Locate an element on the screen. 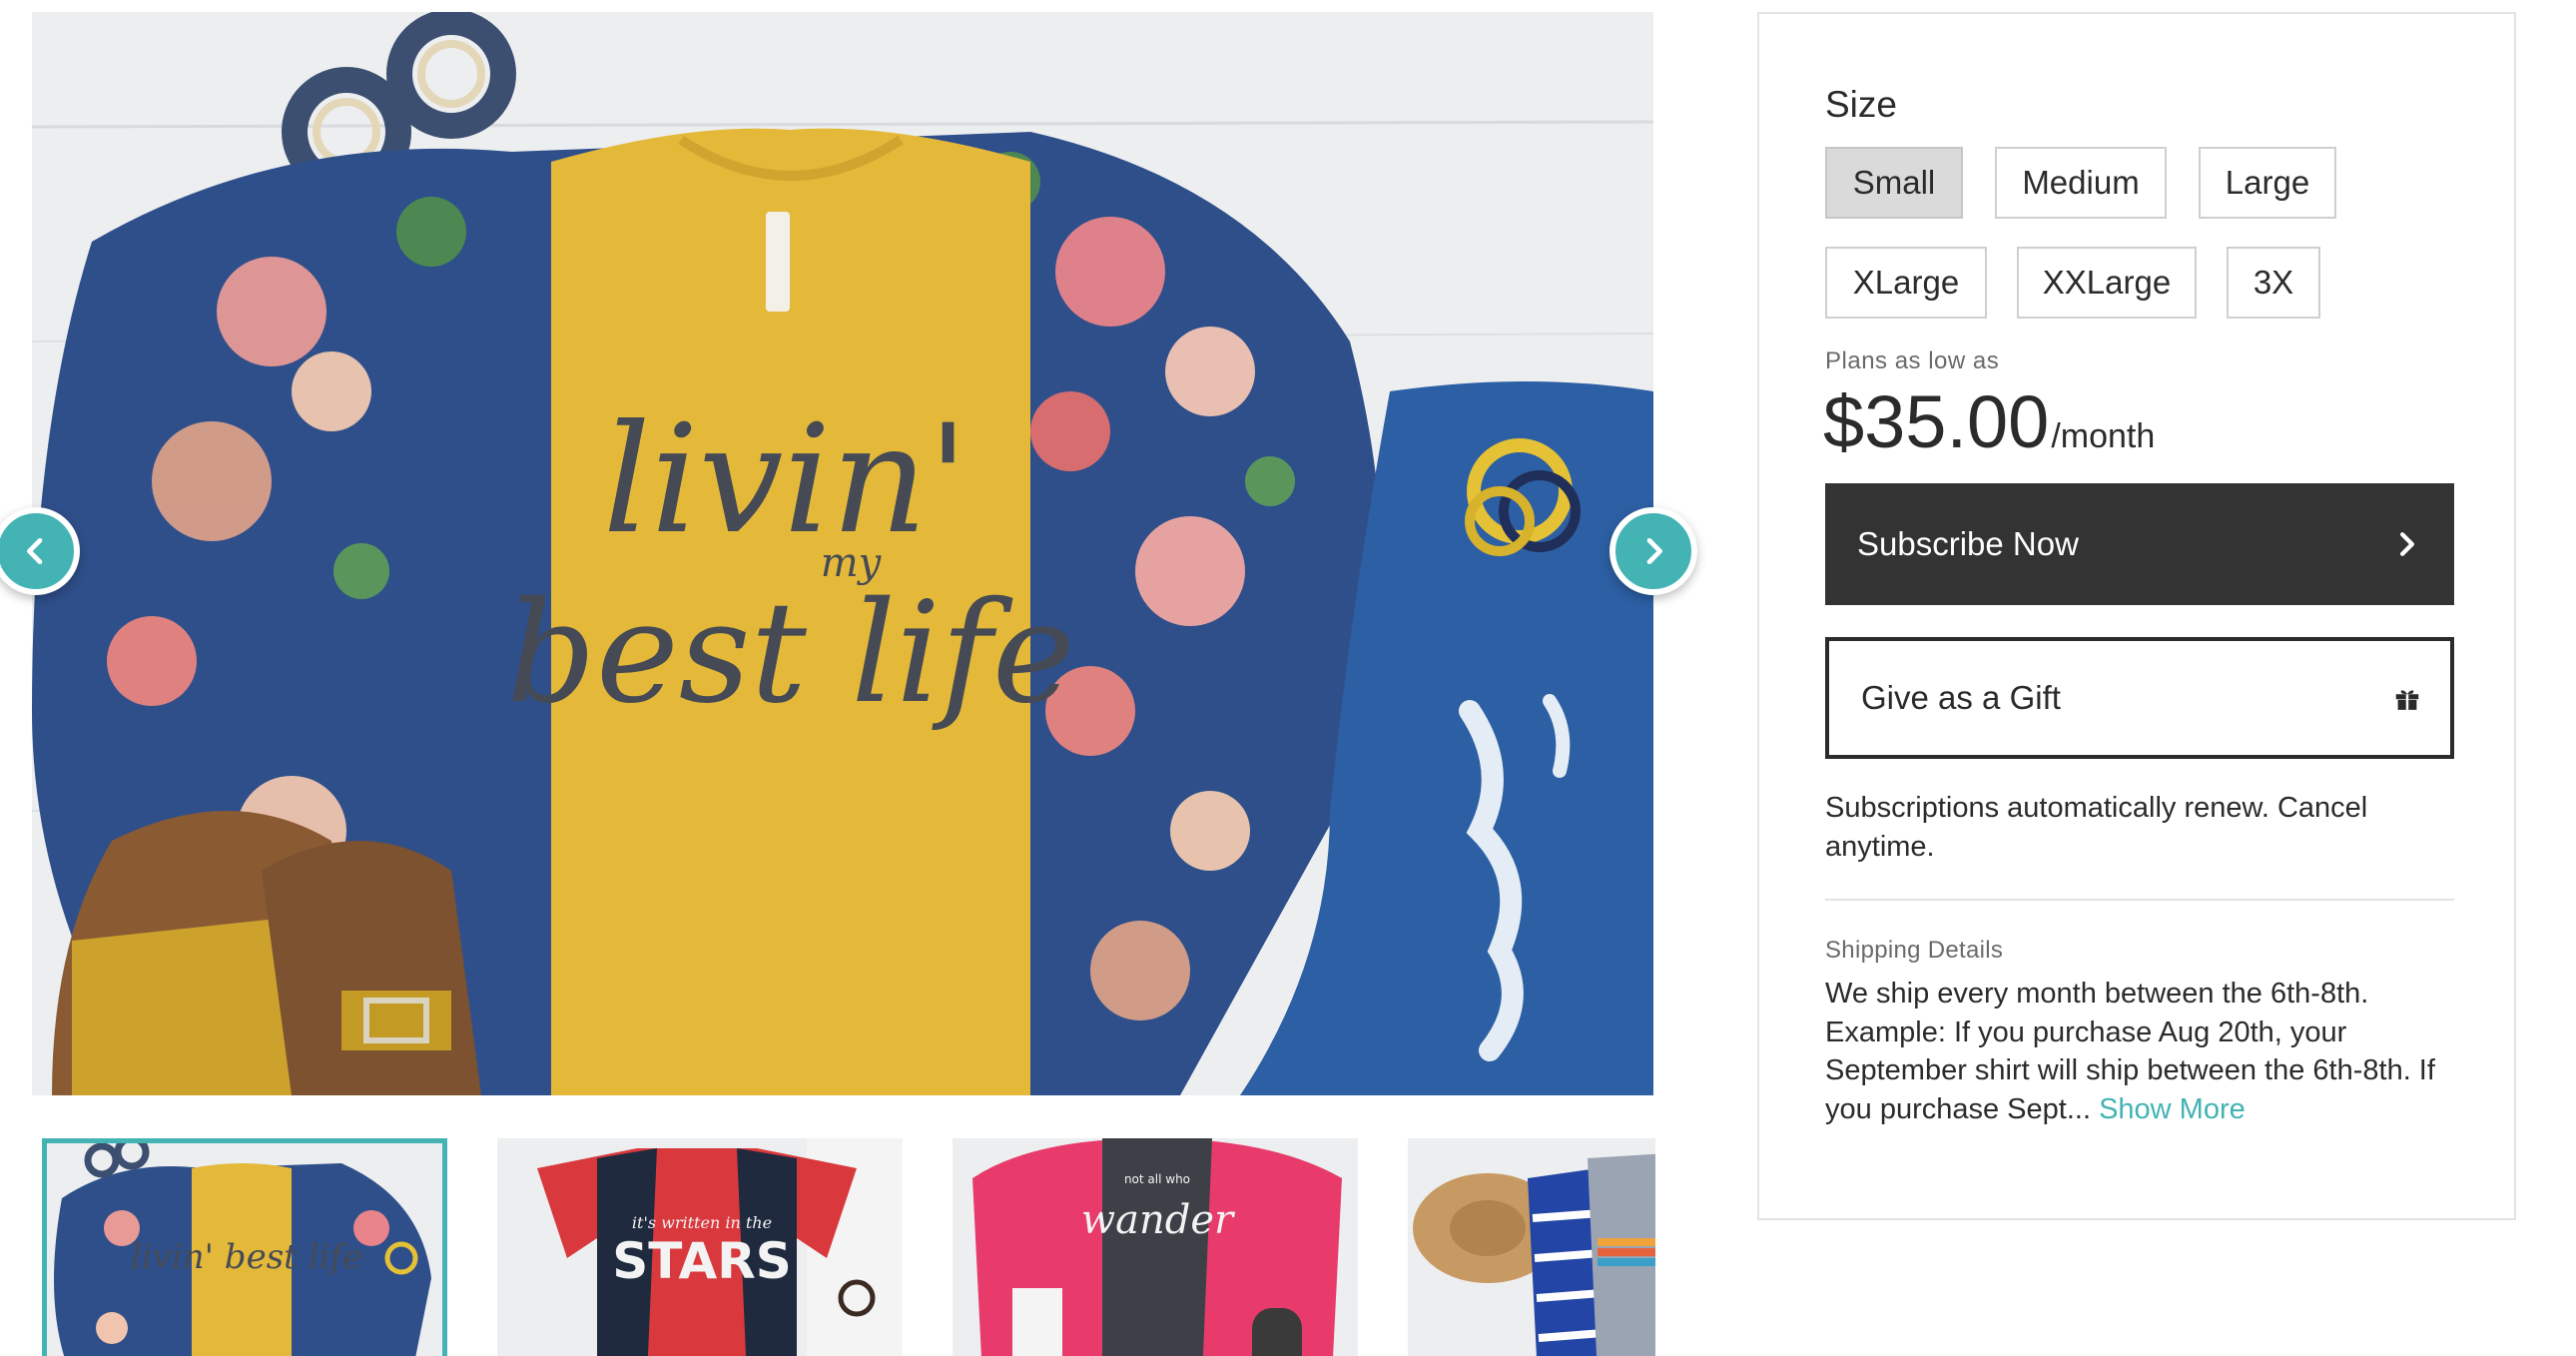 The width and height of the screenshot is (2576, 1356). thumbnail-1: livin' best life is located at coordinates (244, 1247).